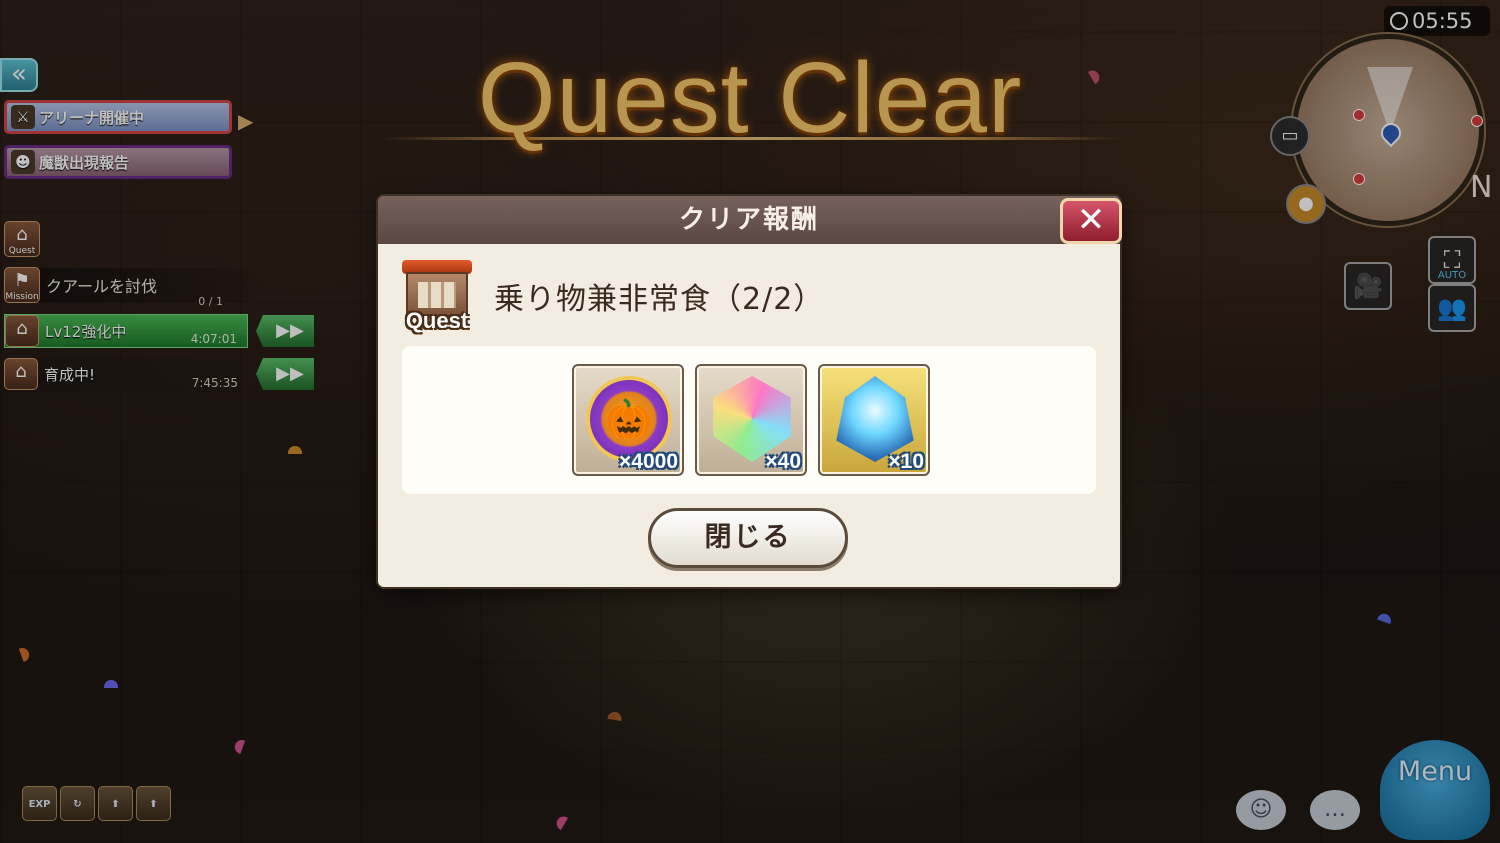 The height and width of the screenshot is (843, 1500). What do you see at coordinates (783, 461) in the screenshot?
I see `reward-quantity: ×40` at bounding box center [783, 461].